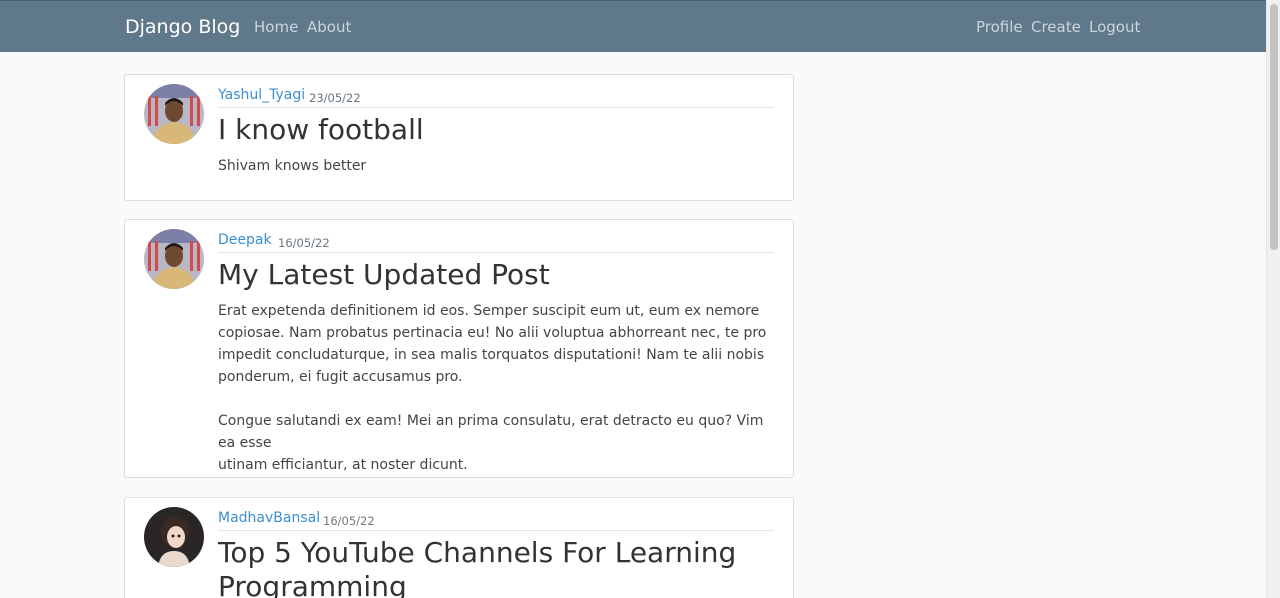  Describe the element at coordinates (292, 166) in the screenshot. I see `post-content-line: Shivam knows better` at that location.